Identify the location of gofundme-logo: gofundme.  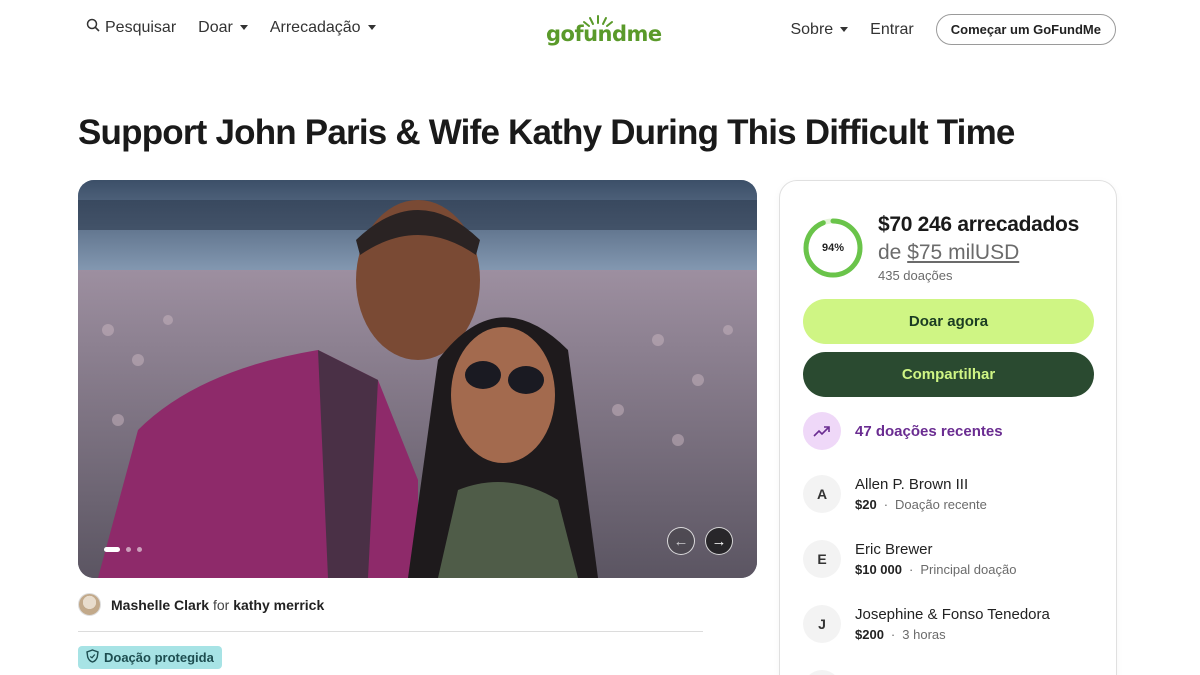
(604, 31).